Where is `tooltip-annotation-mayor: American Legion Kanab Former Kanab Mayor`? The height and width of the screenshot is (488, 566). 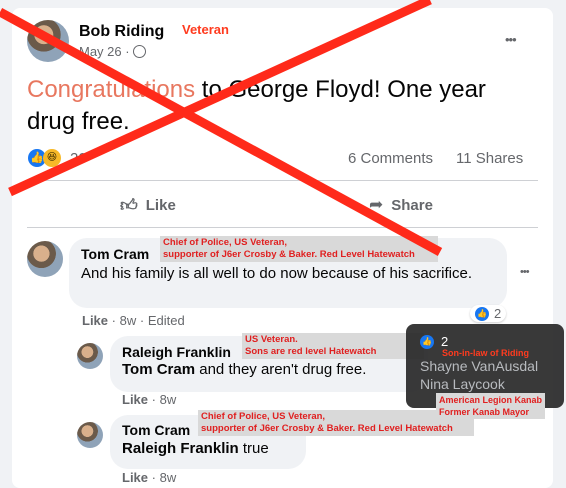
tooltip-annotation-mayor: American Legion Kanab Former Kanab Mayor is located at coordinates (491, 406).